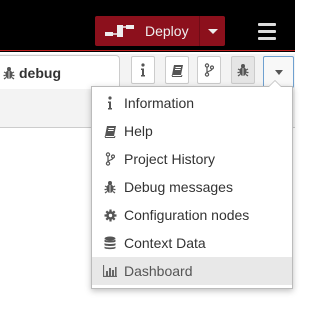 The height and width of the screenshot is (319, 320). What do you see at coordinates (138, 131) in the screenshot?
I see `menu-item-label: Help` at bounding box center [138, 131].